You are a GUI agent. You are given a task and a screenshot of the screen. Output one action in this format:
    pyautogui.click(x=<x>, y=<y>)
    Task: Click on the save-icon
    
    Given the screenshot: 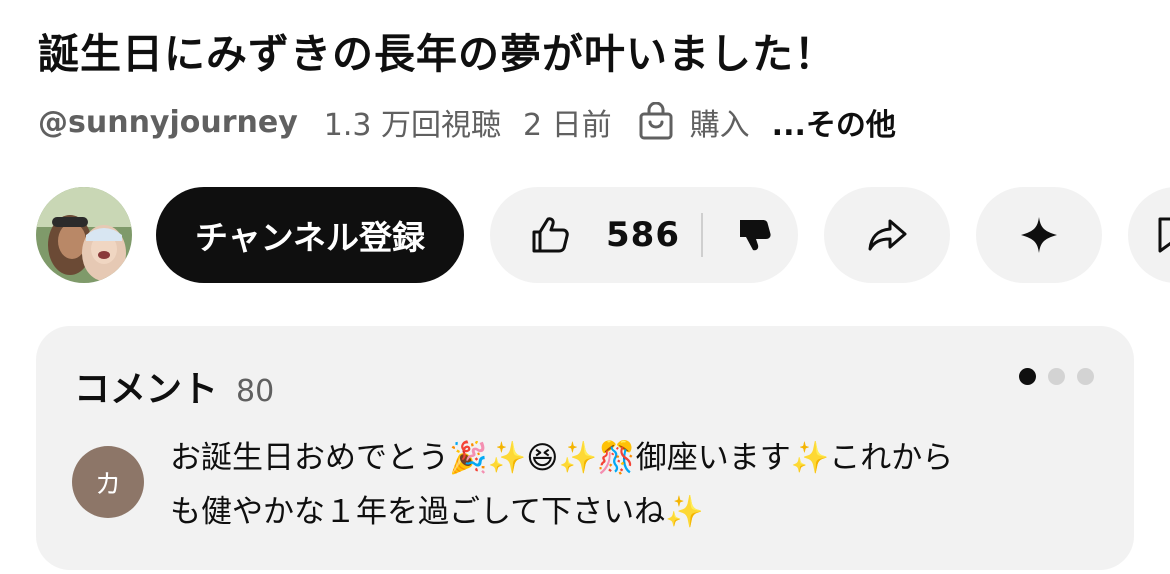 What is the action you would take?
    pyautogui.click(x=1163, y=235)
    